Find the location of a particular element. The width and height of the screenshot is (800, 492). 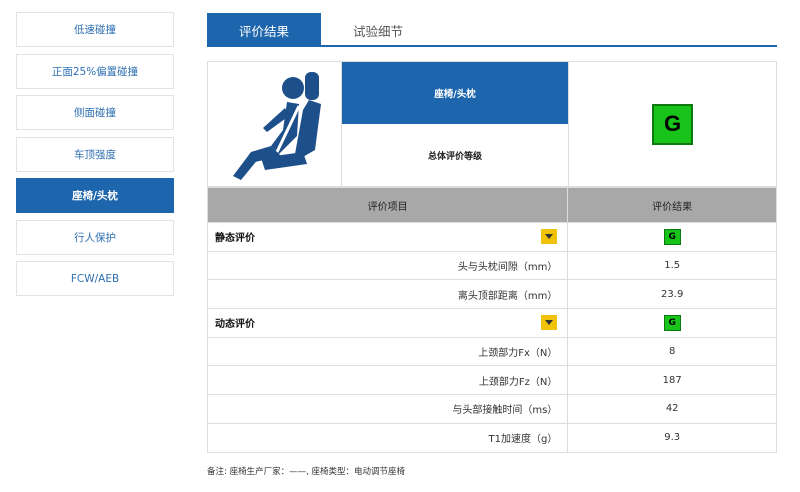

row-value: 187 is located at coordinates (672, 380).